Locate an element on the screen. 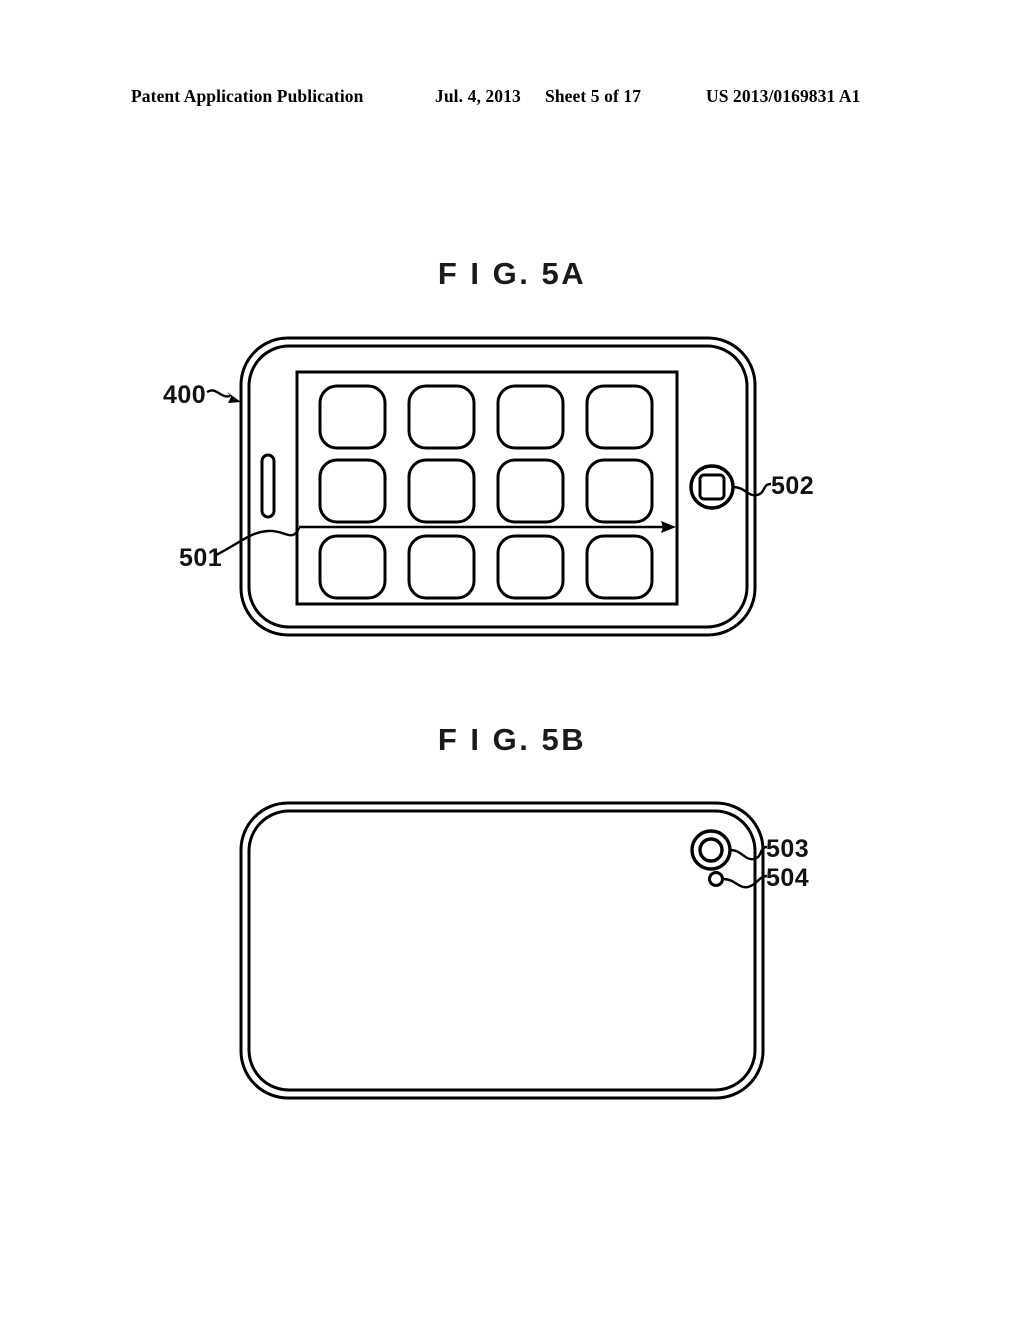  camera-lens-icon is located at coordinates (711, 850).